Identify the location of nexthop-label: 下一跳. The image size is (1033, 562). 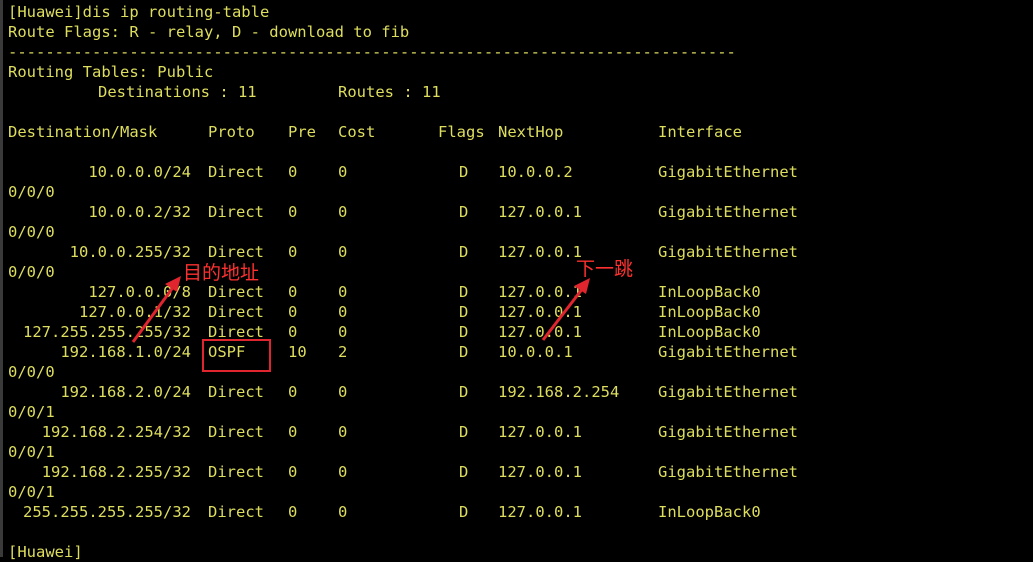
(605, 269).